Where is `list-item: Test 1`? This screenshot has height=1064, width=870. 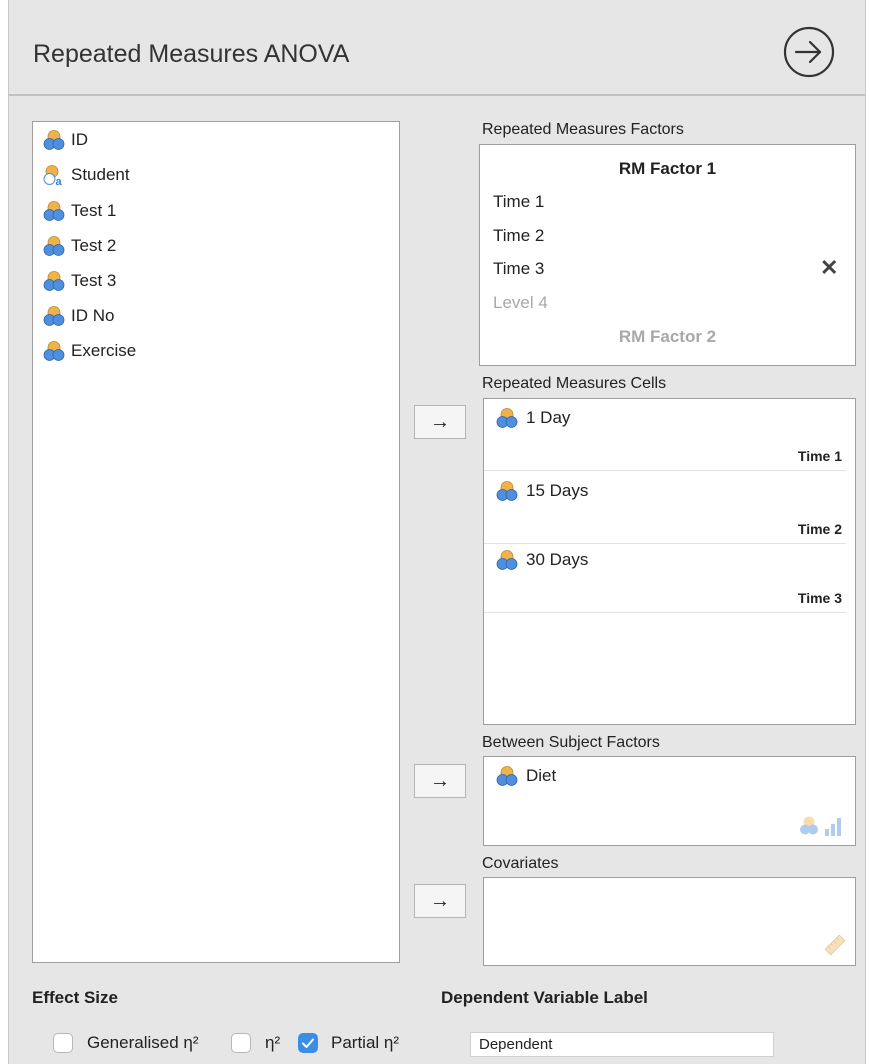
list-item: Test 1 is located at coordinates (79, 211).